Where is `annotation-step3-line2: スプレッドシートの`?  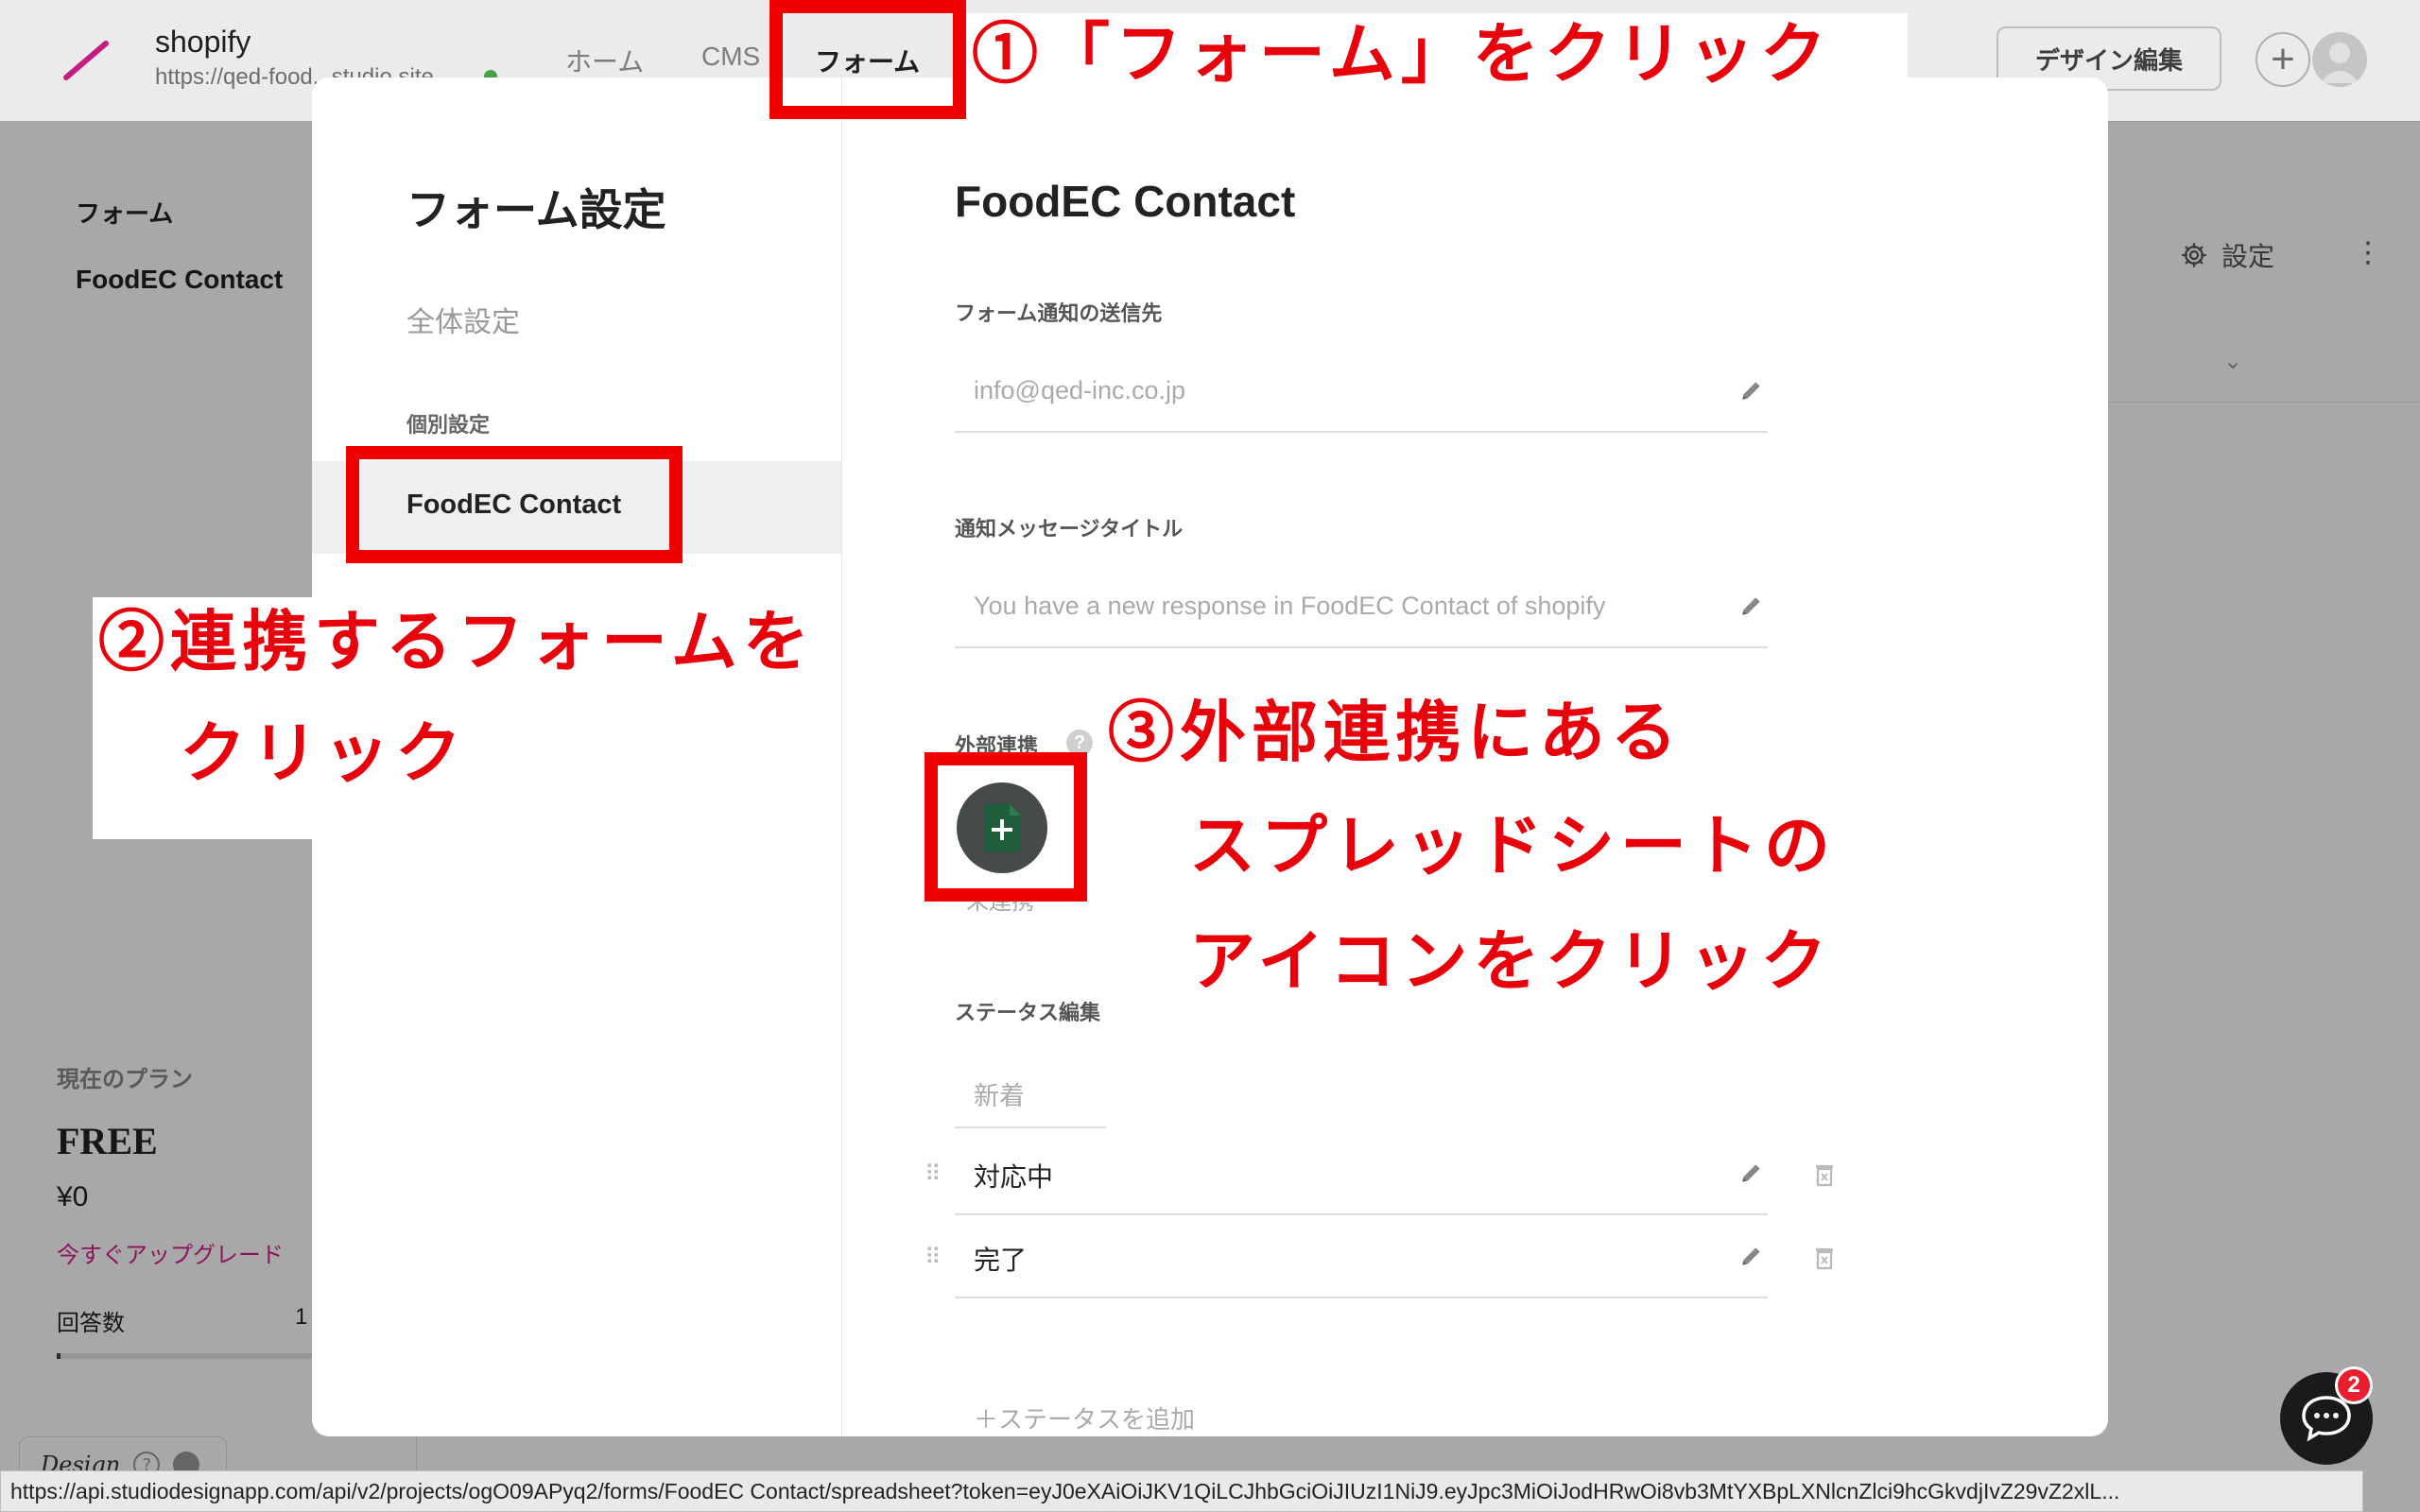 annotation-step3-line2: スプレッドシートの is located at coordinates (1512, 845).